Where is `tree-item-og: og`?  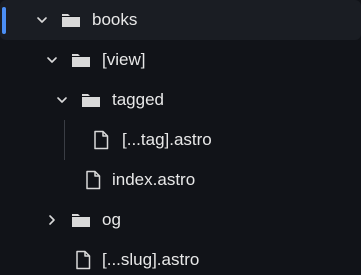 tree-item-og: og is located at coordinates (180, 220).